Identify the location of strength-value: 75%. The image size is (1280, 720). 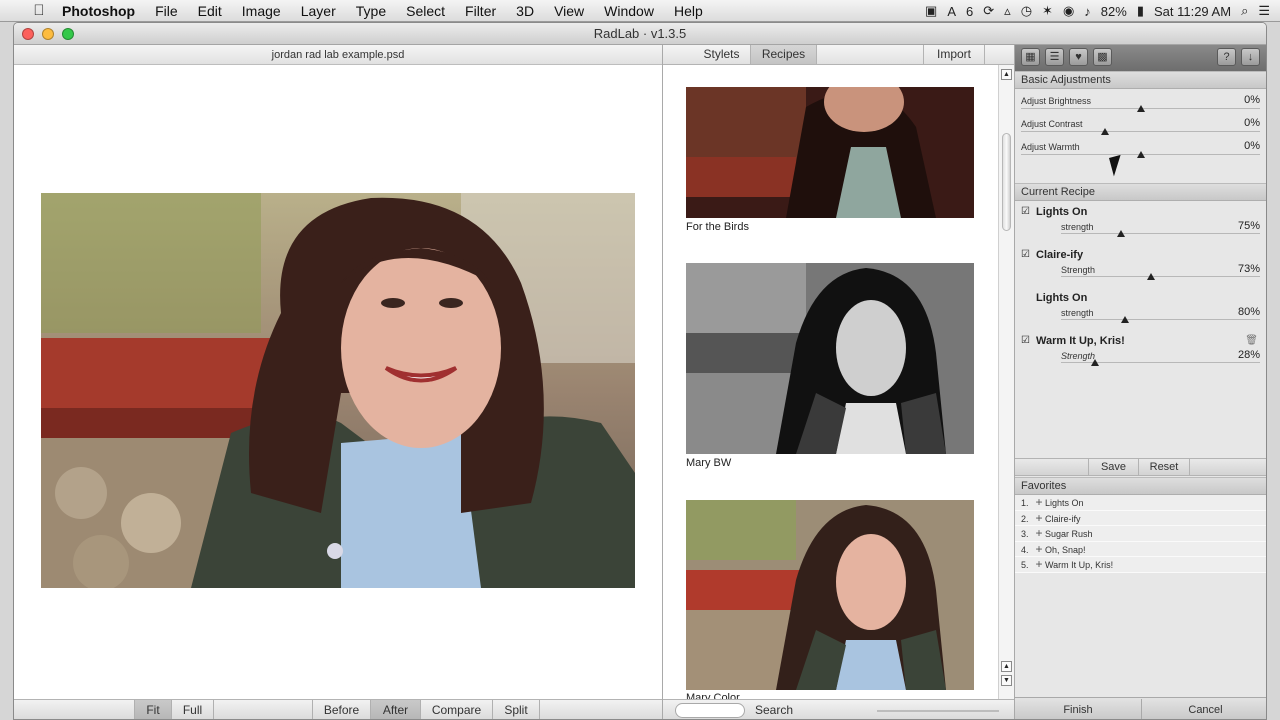
(1249, 226).